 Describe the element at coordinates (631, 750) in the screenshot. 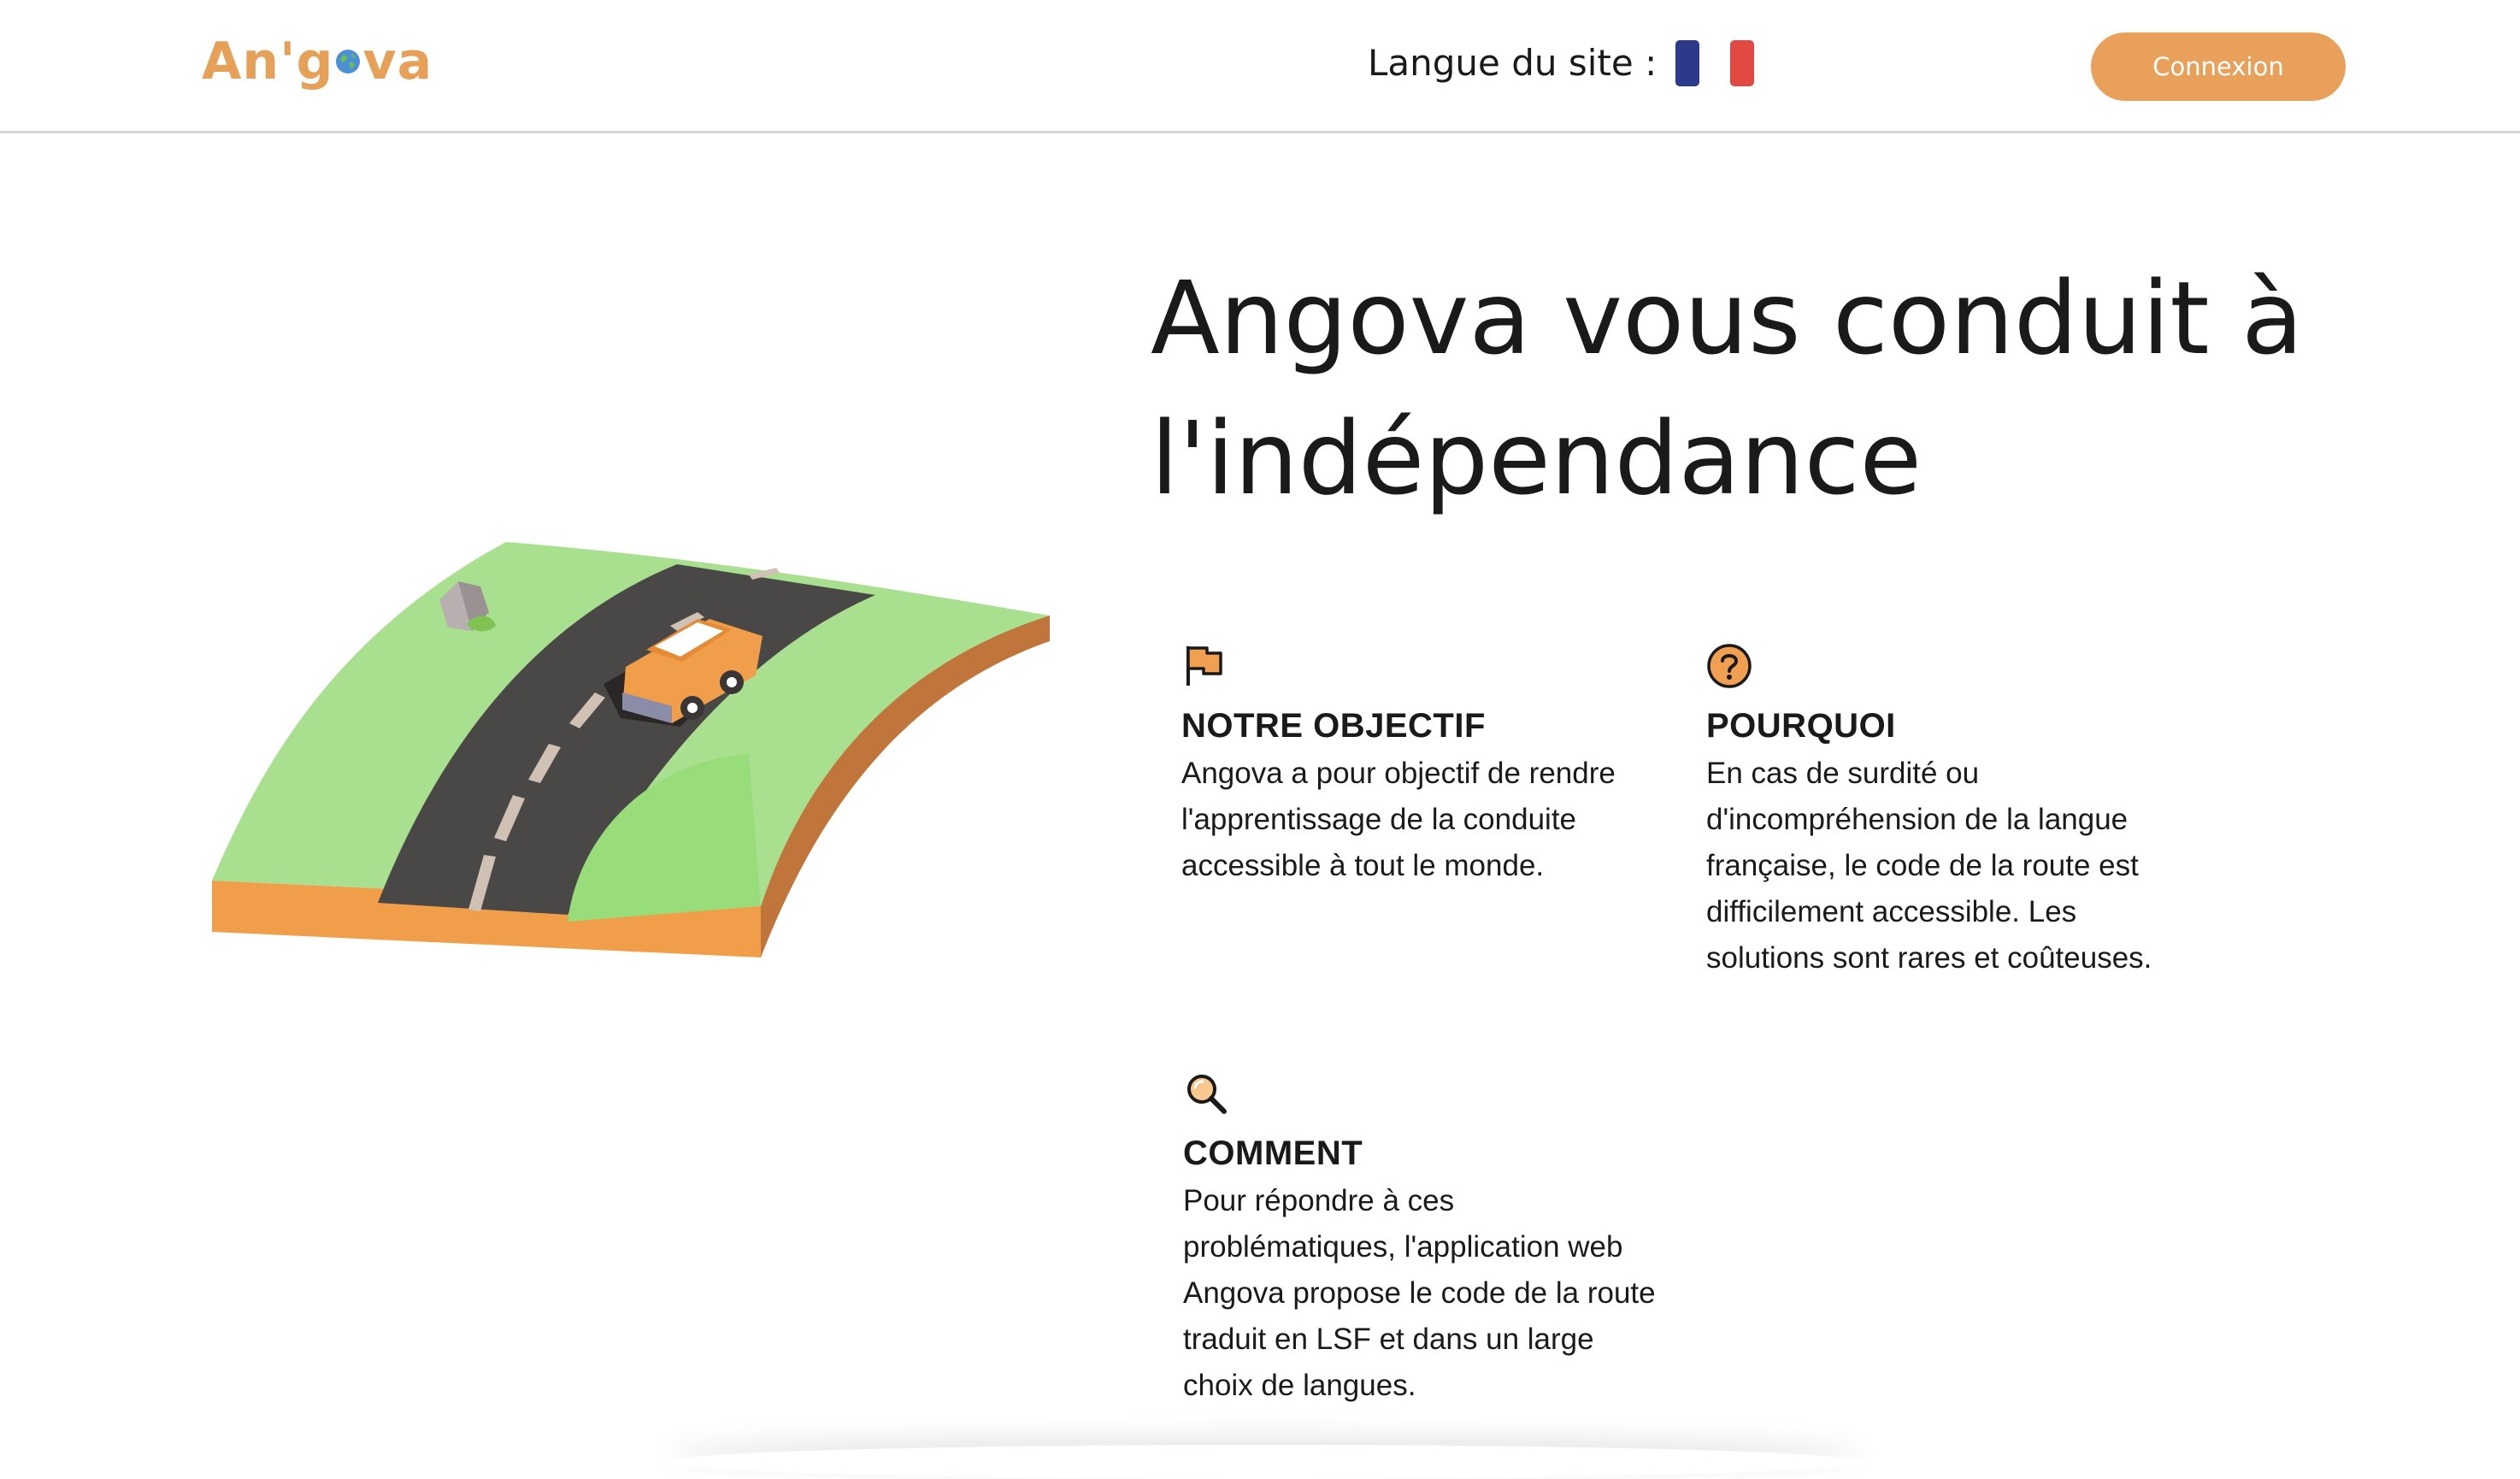

I see `car-on-road-illustration` at that location.